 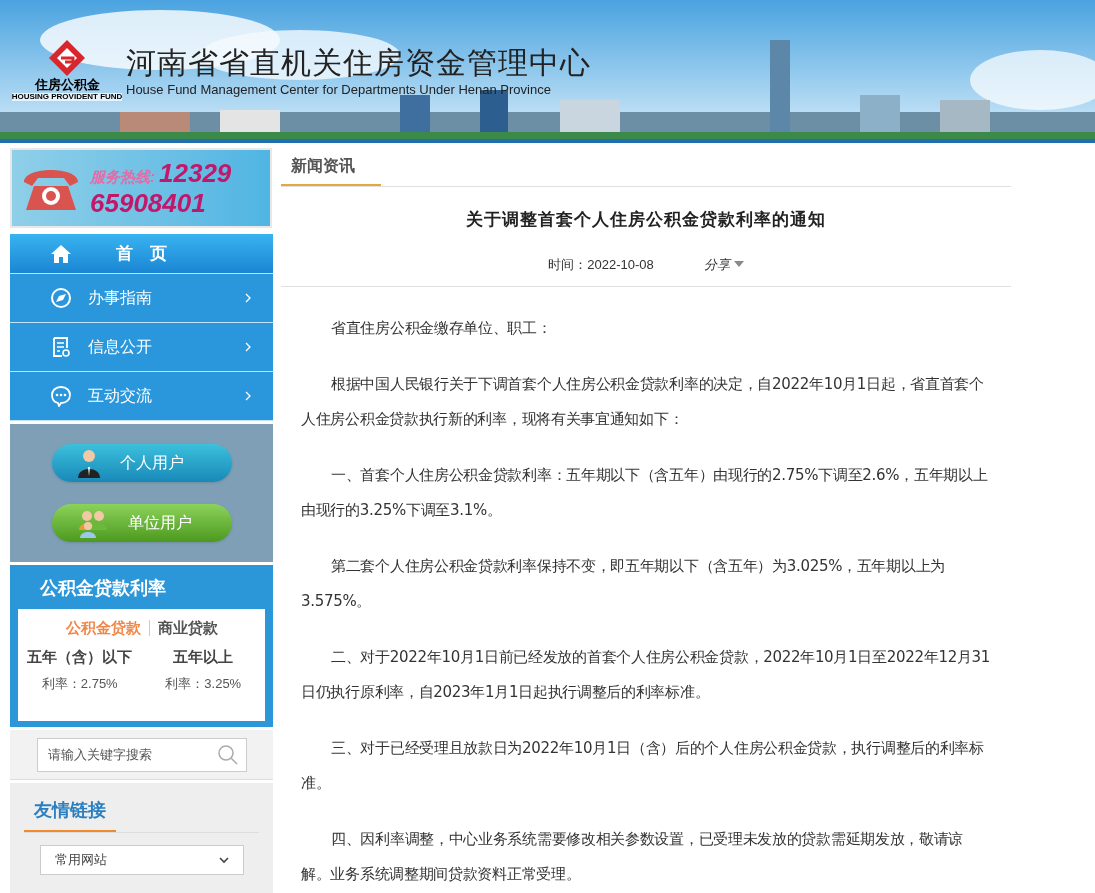 What do you see at coordinates (224, 860) in the screenshot?
I see `chevron-down-icon` at bounding box center [224, 860].